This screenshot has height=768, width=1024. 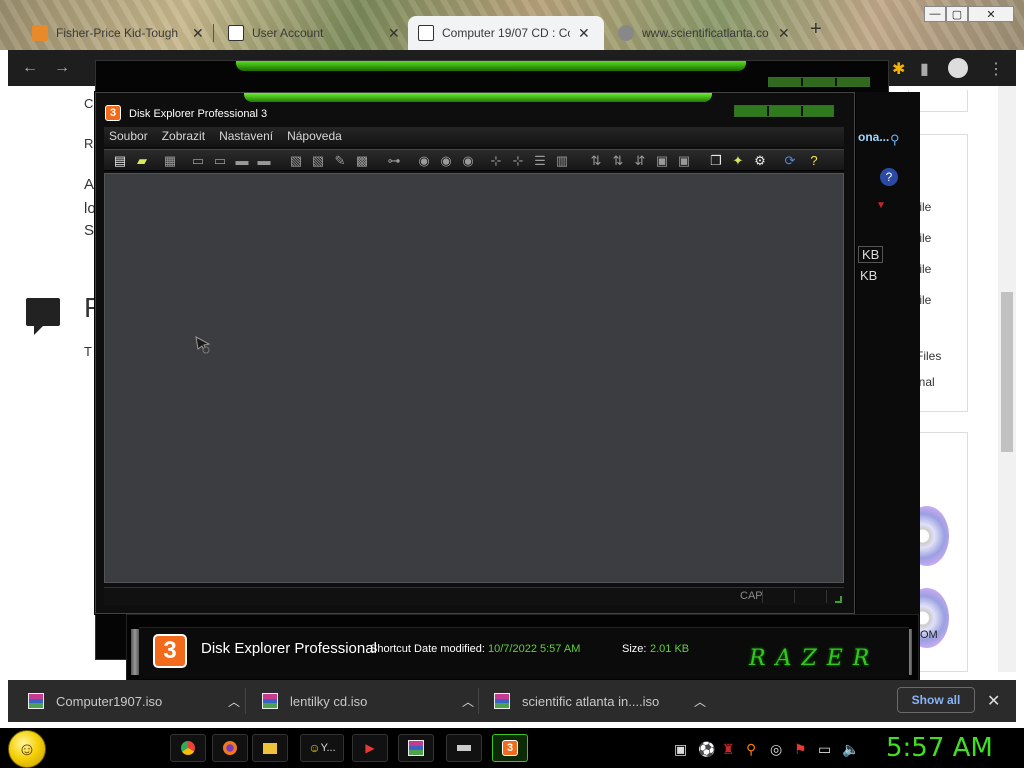 I want to click on archive-icon, so click(x=416, y=748).